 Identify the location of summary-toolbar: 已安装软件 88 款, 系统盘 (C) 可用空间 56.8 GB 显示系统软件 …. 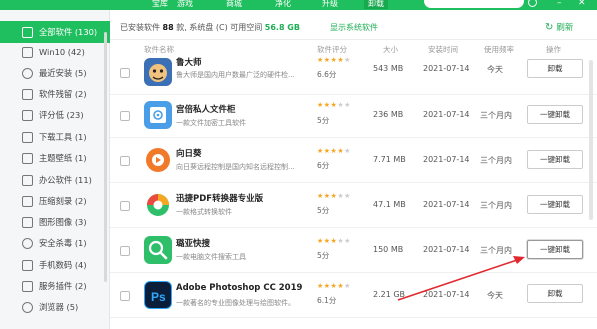
(353, 25).